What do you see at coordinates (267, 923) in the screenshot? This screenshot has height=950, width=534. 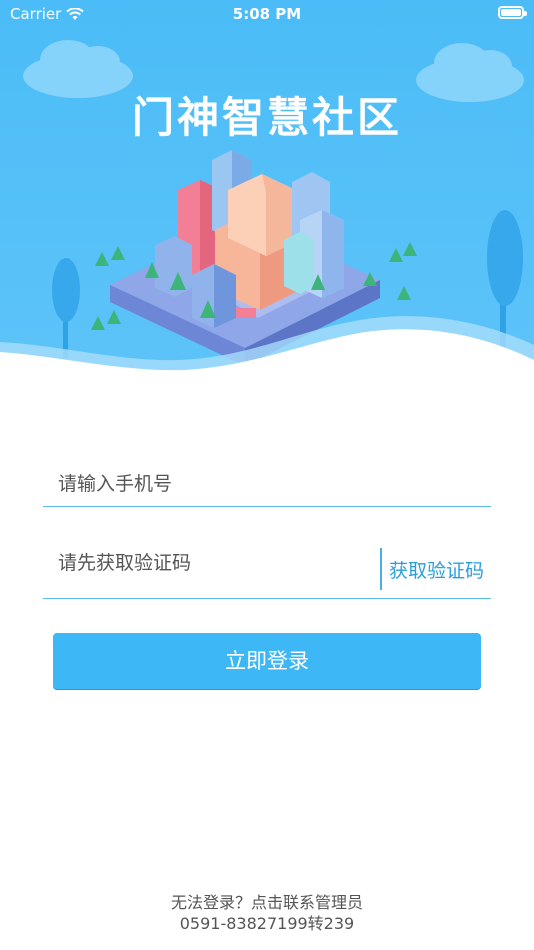 I see `contact-phone: 0591-83827199转239` at bounding box center [267, 923].